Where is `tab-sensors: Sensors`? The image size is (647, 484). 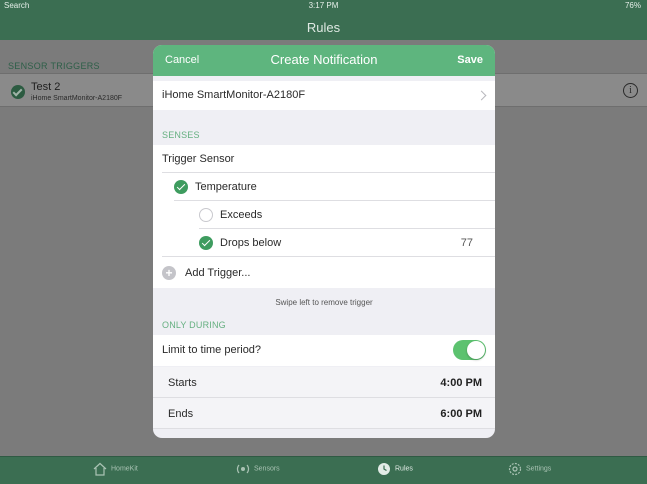
tab-sensors: Sensors is located at coordinates (258, 472).